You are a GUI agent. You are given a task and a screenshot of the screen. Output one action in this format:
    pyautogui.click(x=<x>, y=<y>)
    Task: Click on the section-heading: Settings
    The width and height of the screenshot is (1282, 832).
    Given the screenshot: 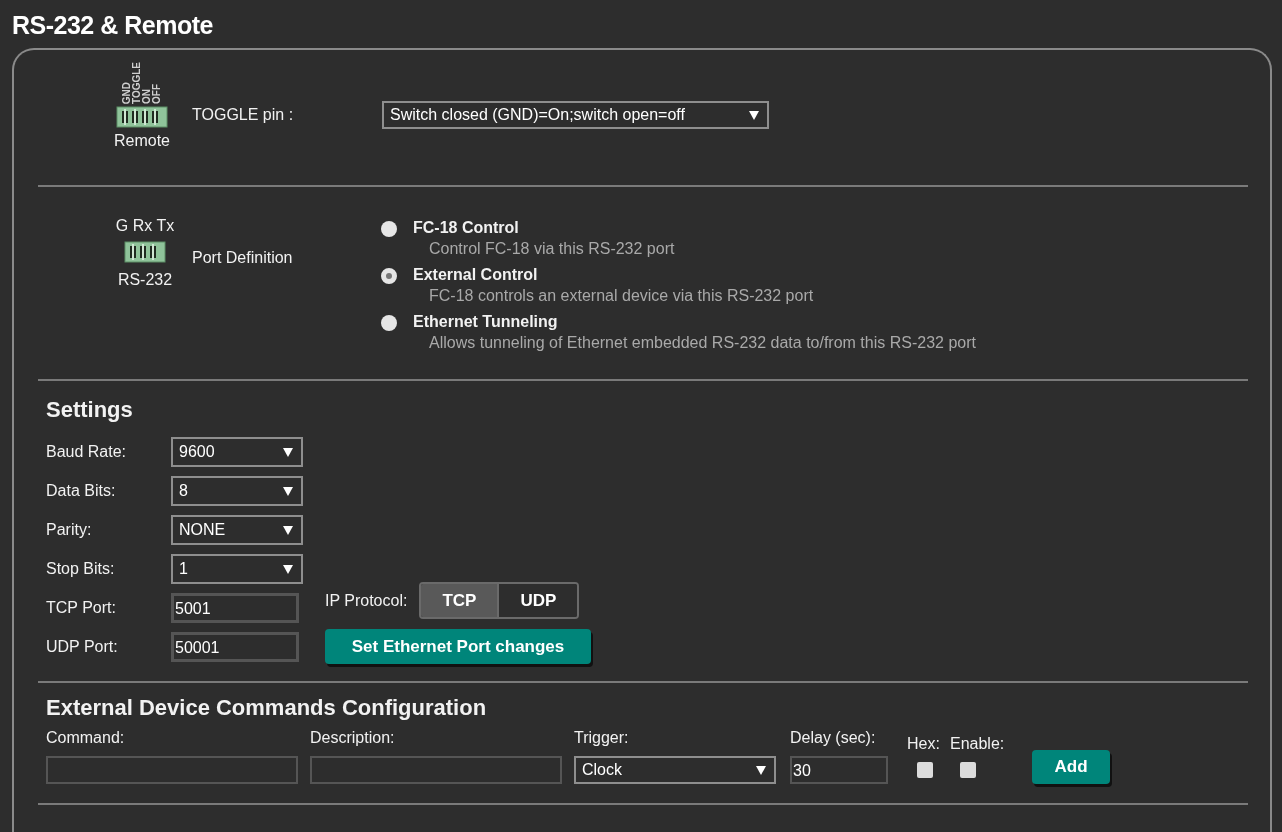 What is the action you would take?
    pyautogui.click(x=89, y=410)
    